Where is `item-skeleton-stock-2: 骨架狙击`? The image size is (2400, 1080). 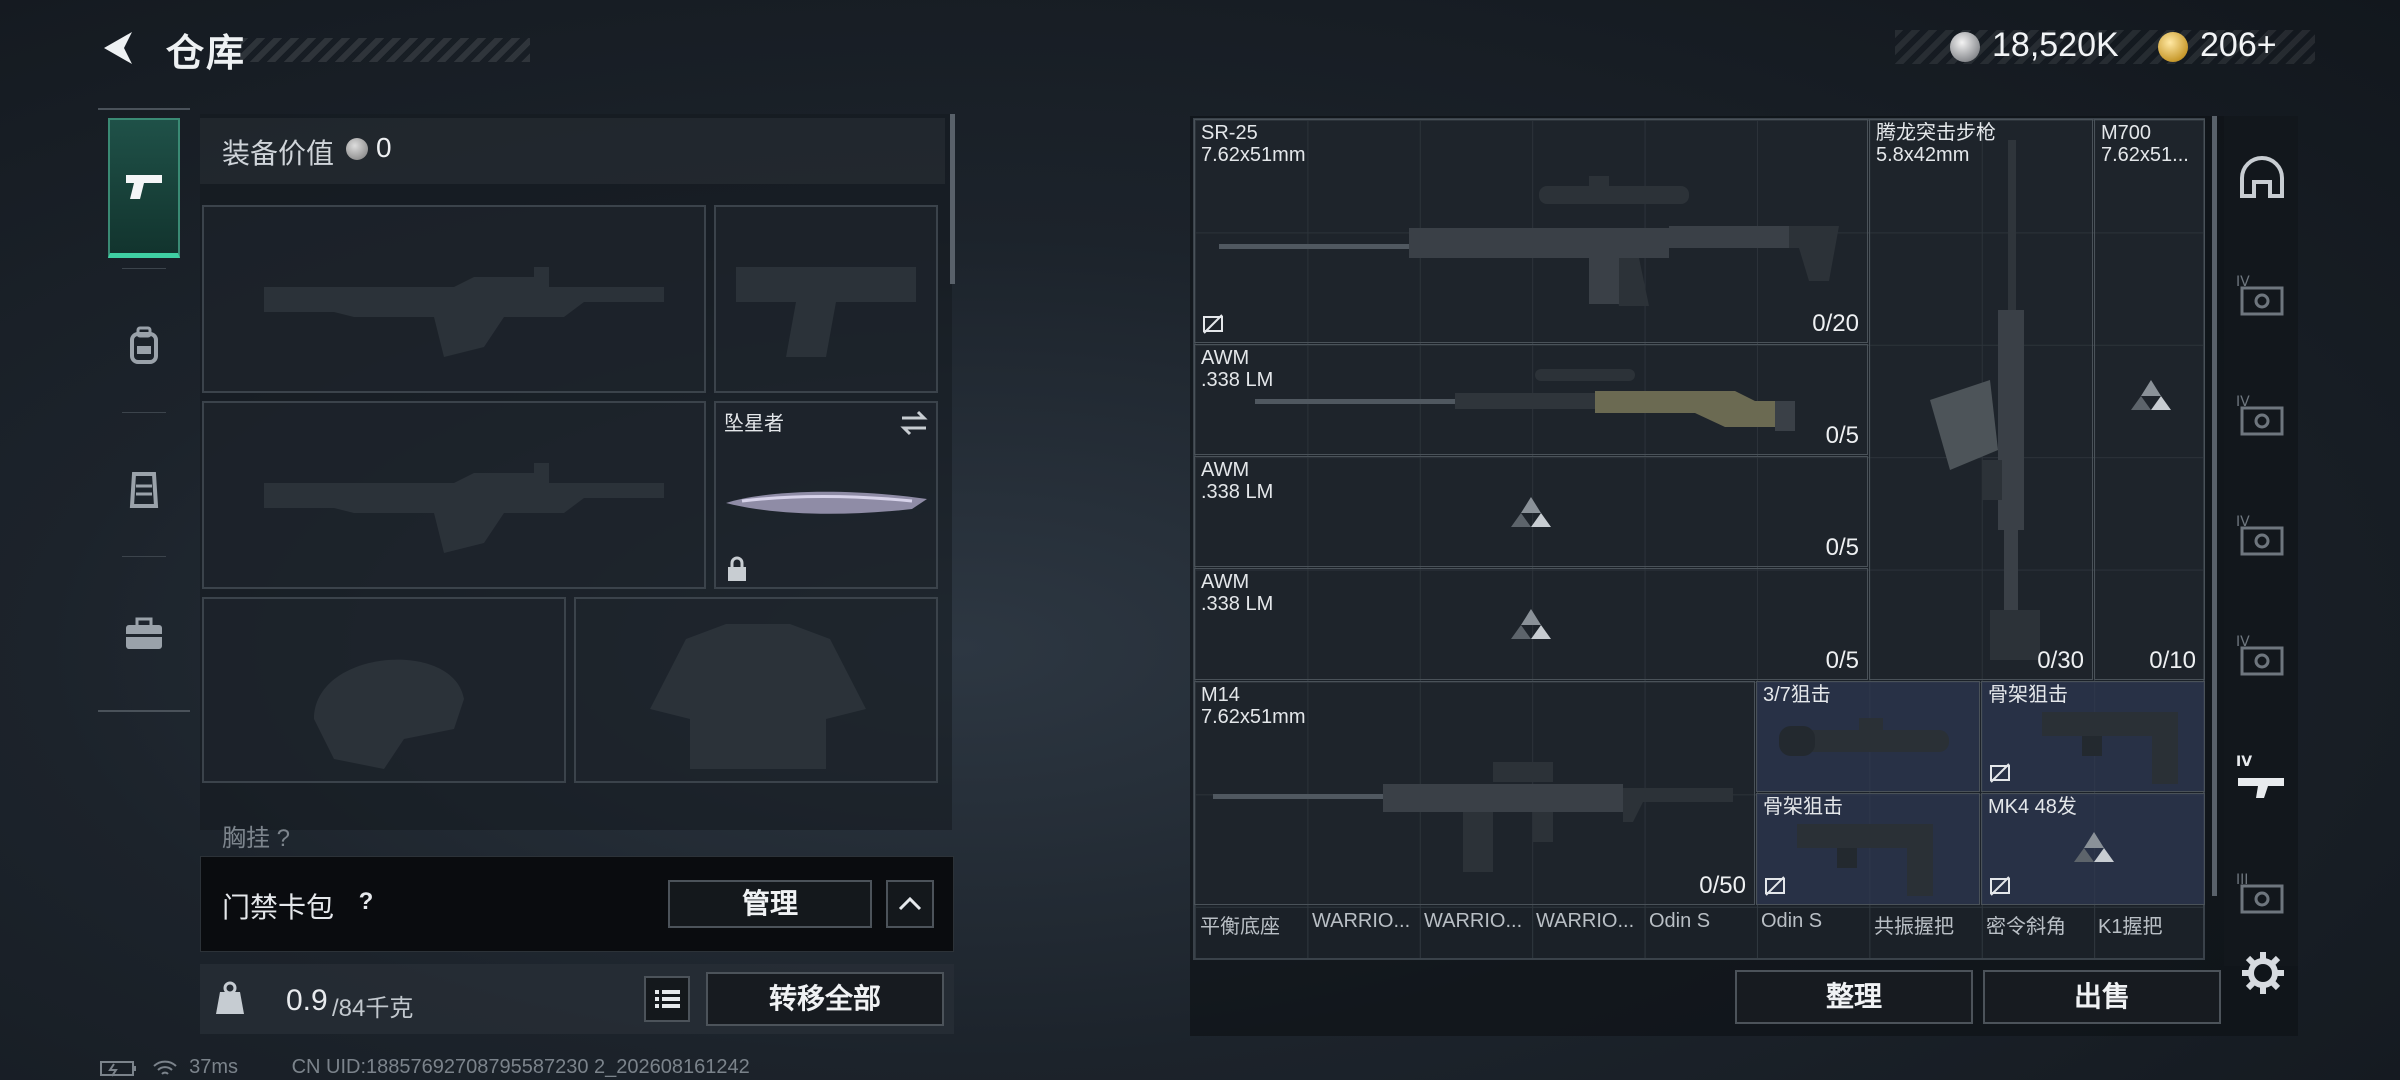
item-skeleton-stock-2: 骨架狙击 is located at coordinates (1868, 849).